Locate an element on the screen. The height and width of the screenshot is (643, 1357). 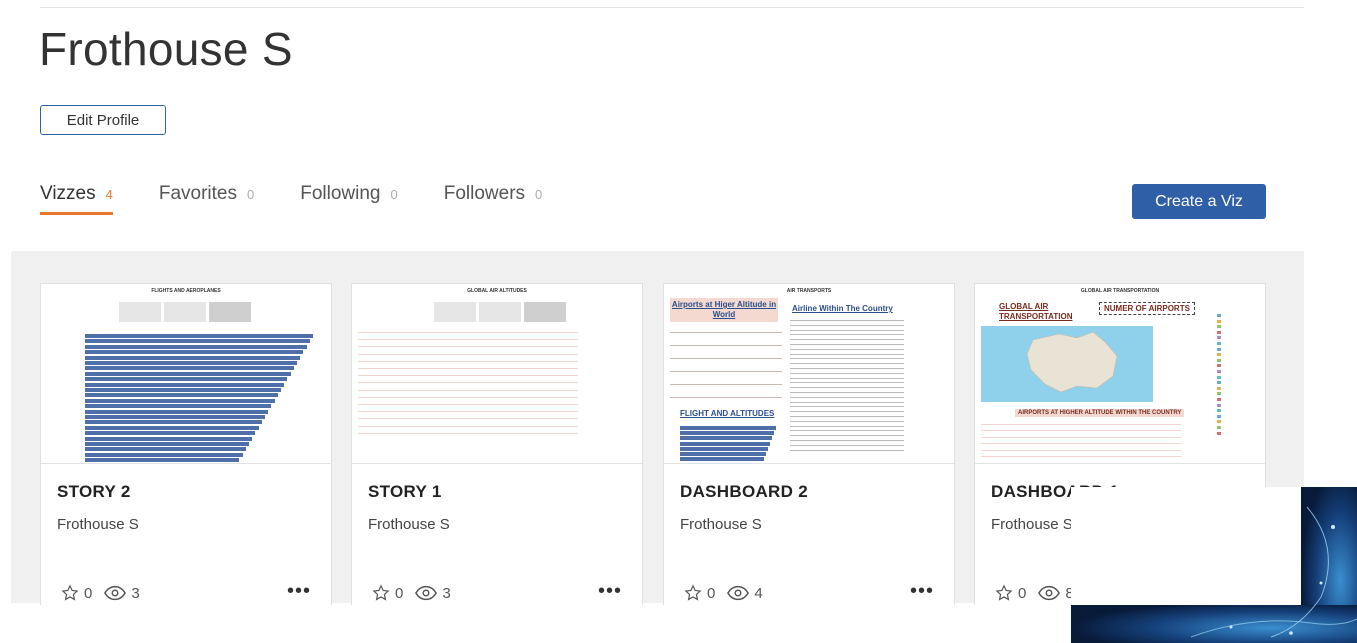
profile-name: Frothouse S is located at coordinates (166, 49).